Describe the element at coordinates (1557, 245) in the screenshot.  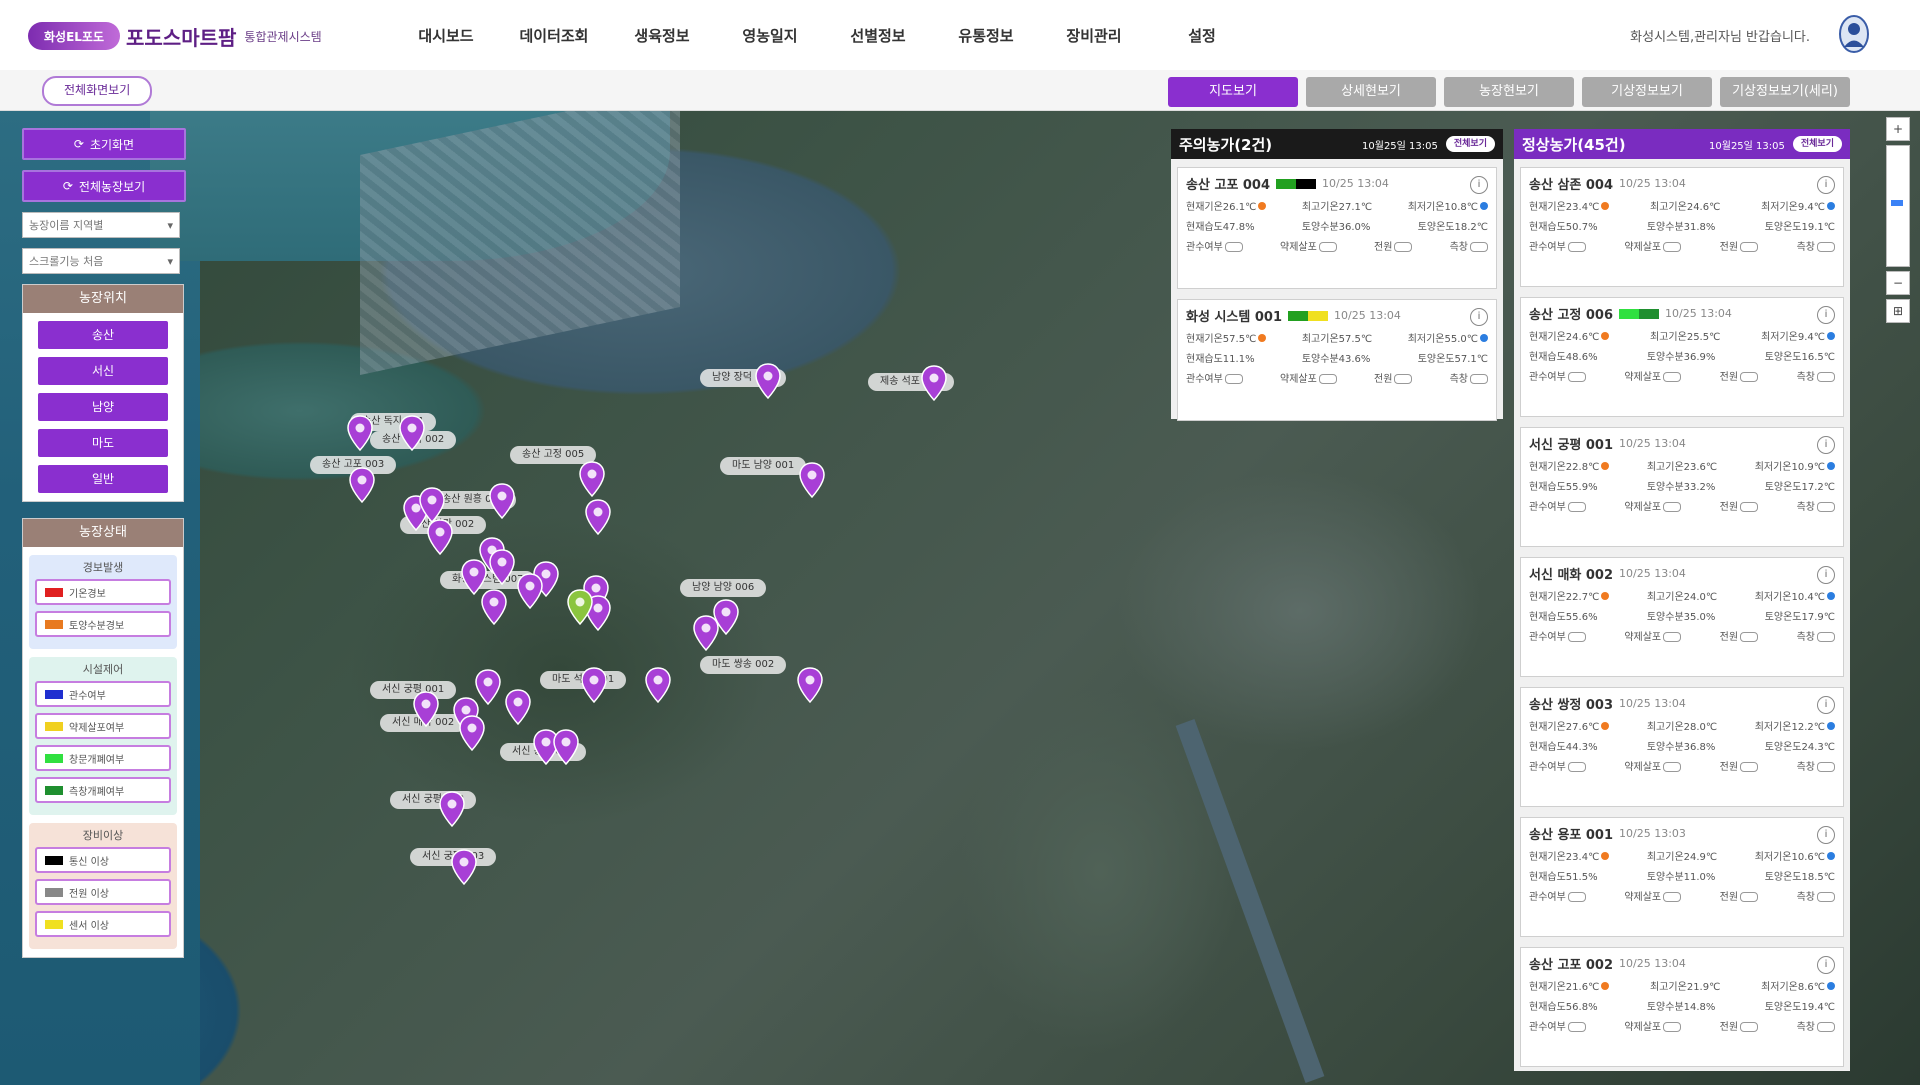
I see `card-control: 관수여부` at that location.